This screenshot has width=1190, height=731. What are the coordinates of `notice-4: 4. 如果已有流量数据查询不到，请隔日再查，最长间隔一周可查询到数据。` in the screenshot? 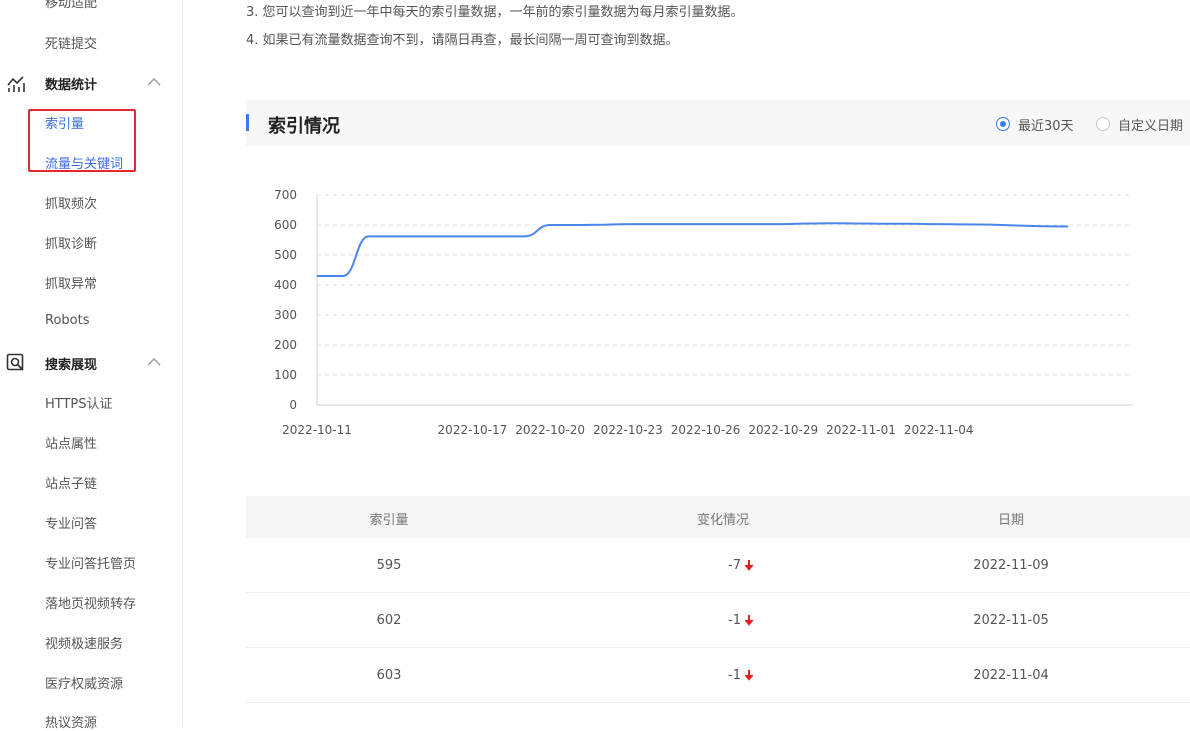 It's located at (462, 40).